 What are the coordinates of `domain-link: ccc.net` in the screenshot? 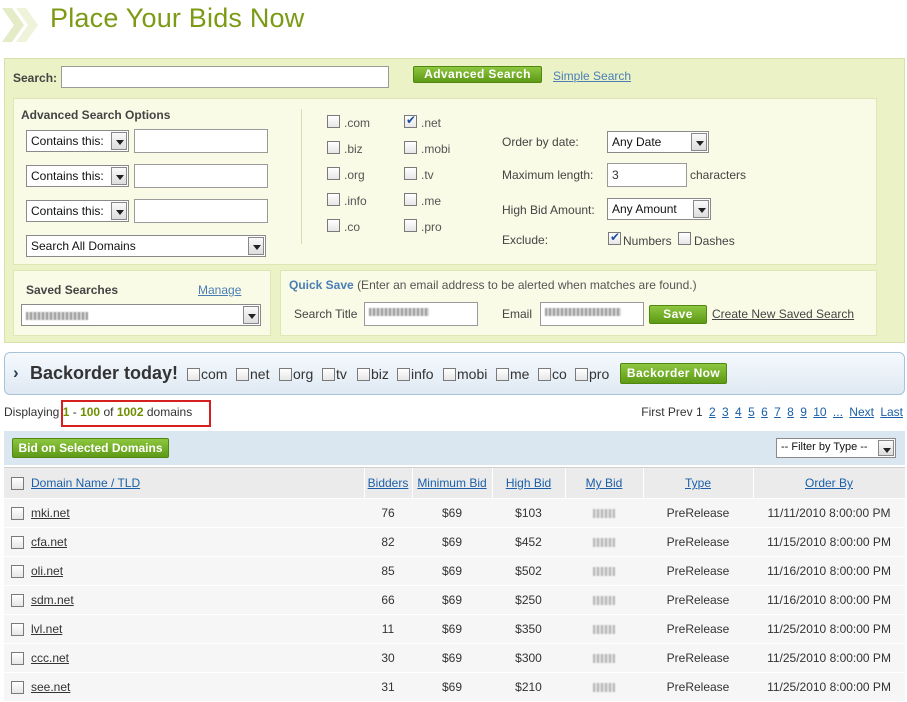 It's located at (50, 658).